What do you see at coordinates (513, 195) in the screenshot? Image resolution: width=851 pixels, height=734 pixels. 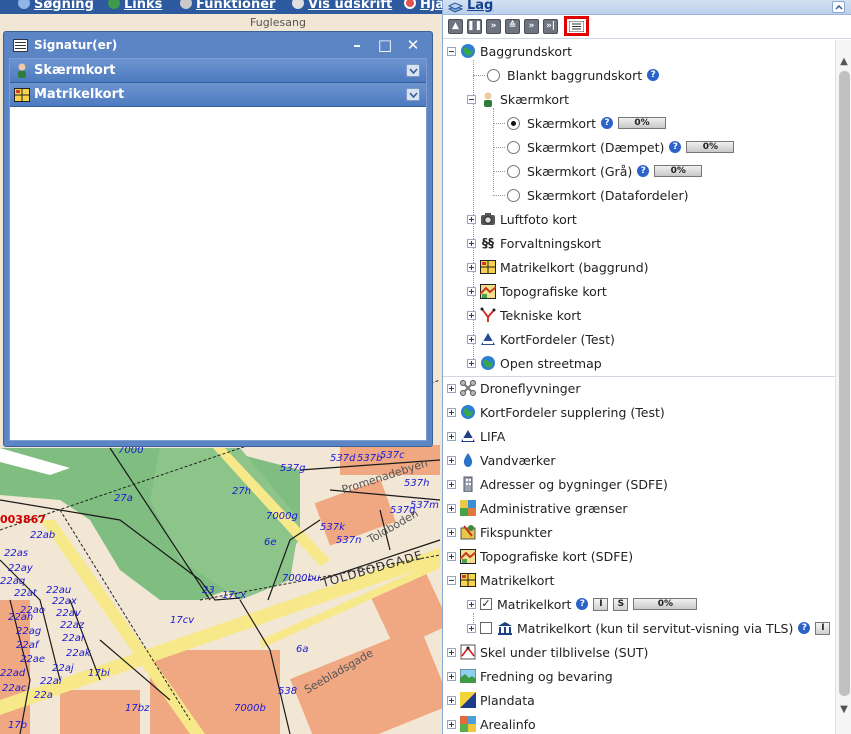 I see `skaermkort-datafordeler-radio` at bounding box center [513, 195].